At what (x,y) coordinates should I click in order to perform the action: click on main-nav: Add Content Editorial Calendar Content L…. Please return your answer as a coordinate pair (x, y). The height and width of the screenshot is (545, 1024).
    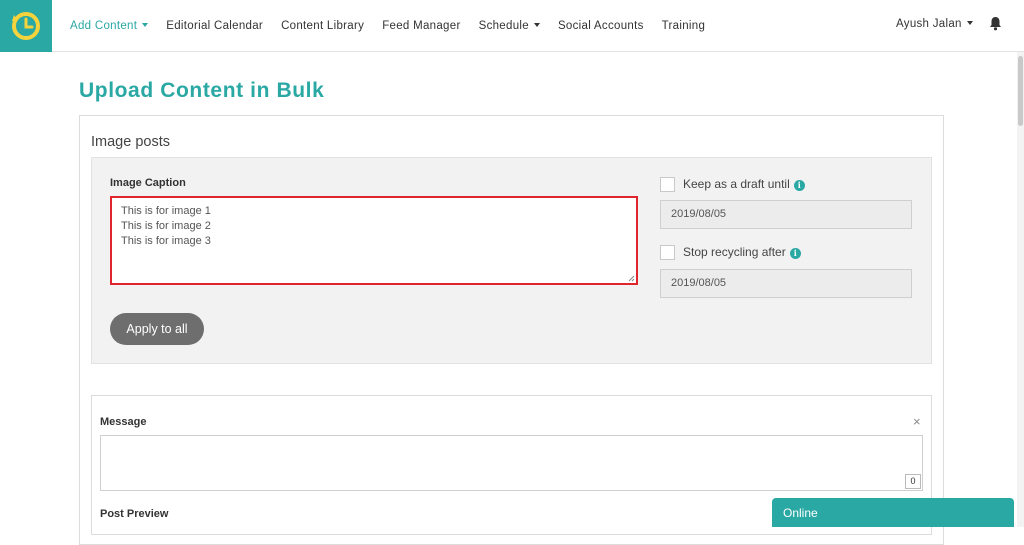
    Looking at the image, I should click on (387, 26).